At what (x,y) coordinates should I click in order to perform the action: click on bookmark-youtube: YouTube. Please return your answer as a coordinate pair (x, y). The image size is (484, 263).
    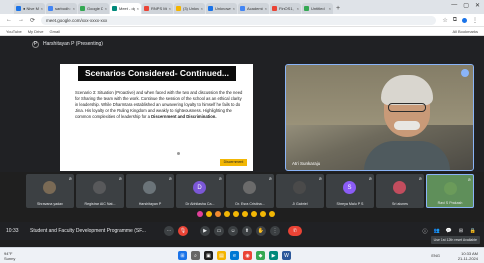
    Looking at the image, I should click on (14, 31).